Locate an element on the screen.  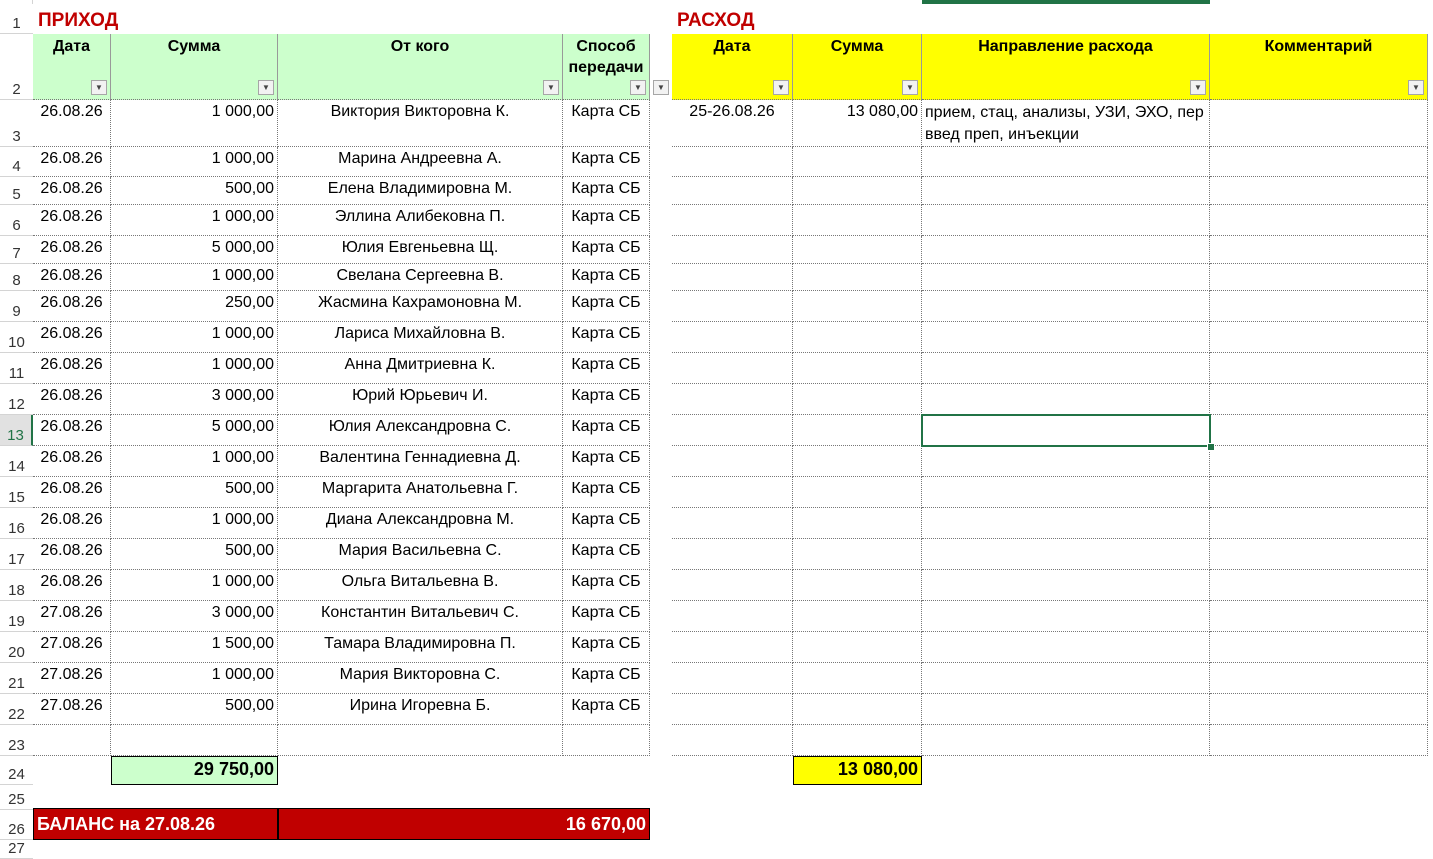
income-from-cell: Лариса Михайловна В. is located at coordinates (420, 337).